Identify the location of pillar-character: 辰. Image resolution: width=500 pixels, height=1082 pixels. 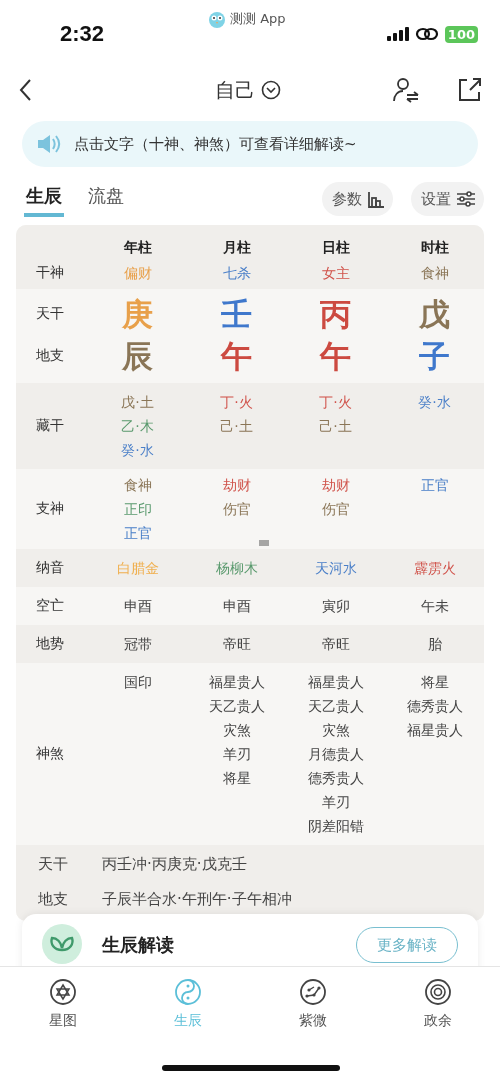
(137, 356).